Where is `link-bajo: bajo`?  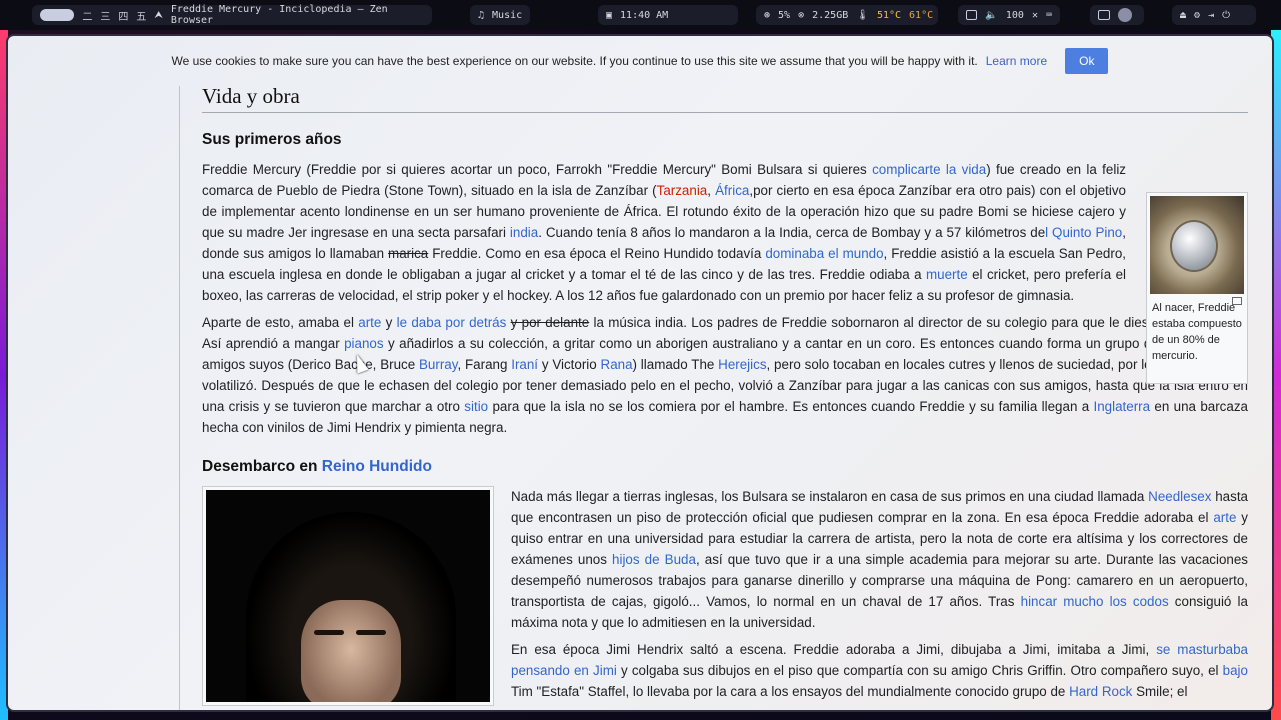
link-bajo: bajo is located at coordinates (1235, 670).